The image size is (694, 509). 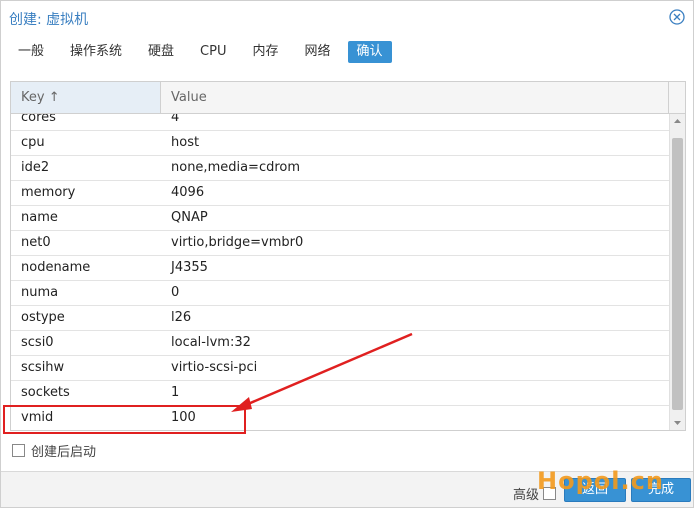 What do you see at coordinates (340, 218) in the screenshot?
I see `table-row: name QNAP` at bounding box center [340, 218].